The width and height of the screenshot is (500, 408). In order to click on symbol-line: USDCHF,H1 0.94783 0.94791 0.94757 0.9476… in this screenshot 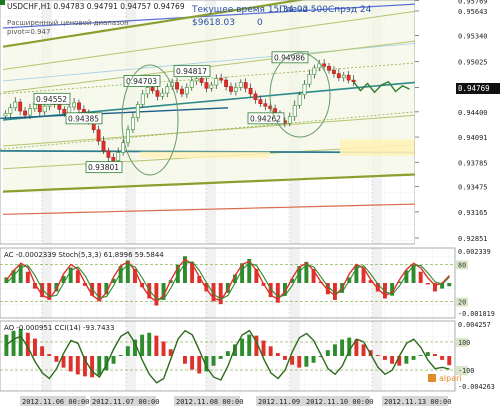, I will do `click(96, 6)`.